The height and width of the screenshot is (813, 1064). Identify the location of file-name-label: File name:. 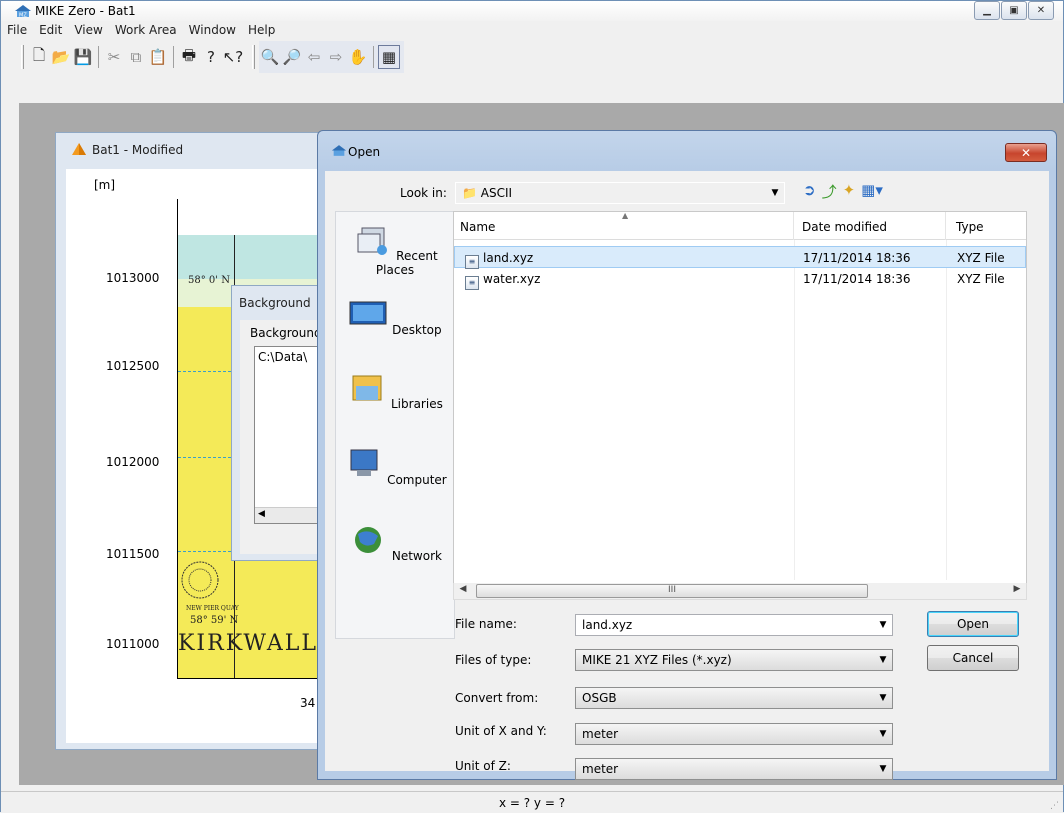
(486, 624).